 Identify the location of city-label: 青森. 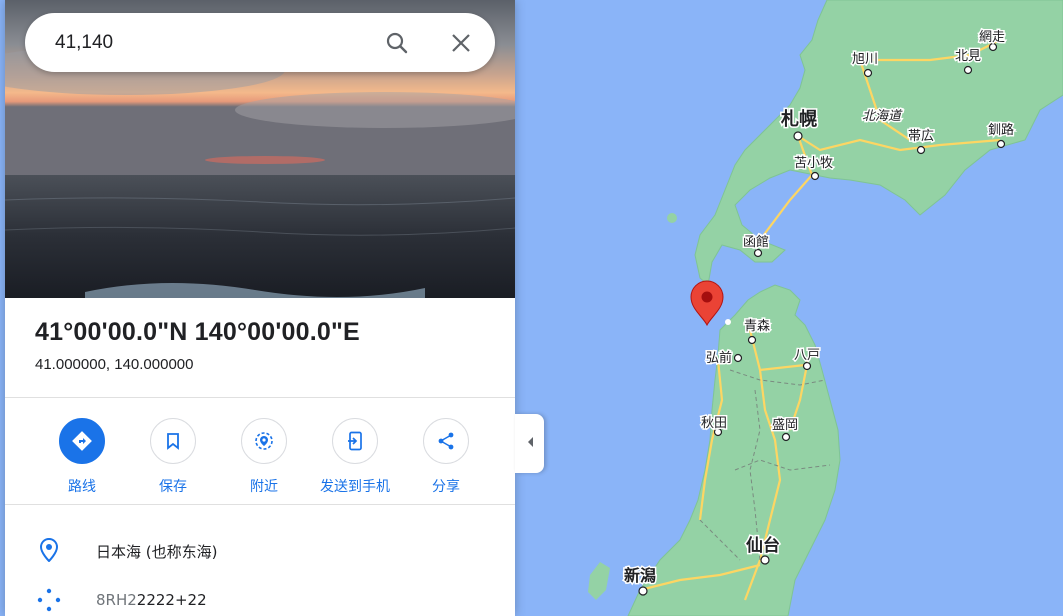
(757, 326).